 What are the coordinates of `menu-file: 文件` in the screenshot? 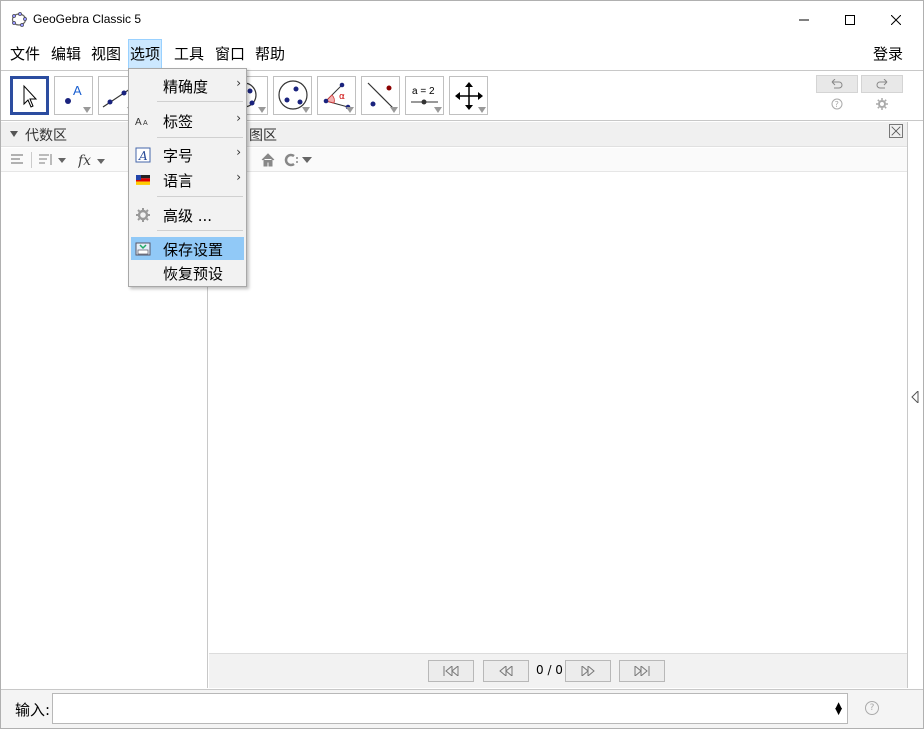 It's located at (25, 54).